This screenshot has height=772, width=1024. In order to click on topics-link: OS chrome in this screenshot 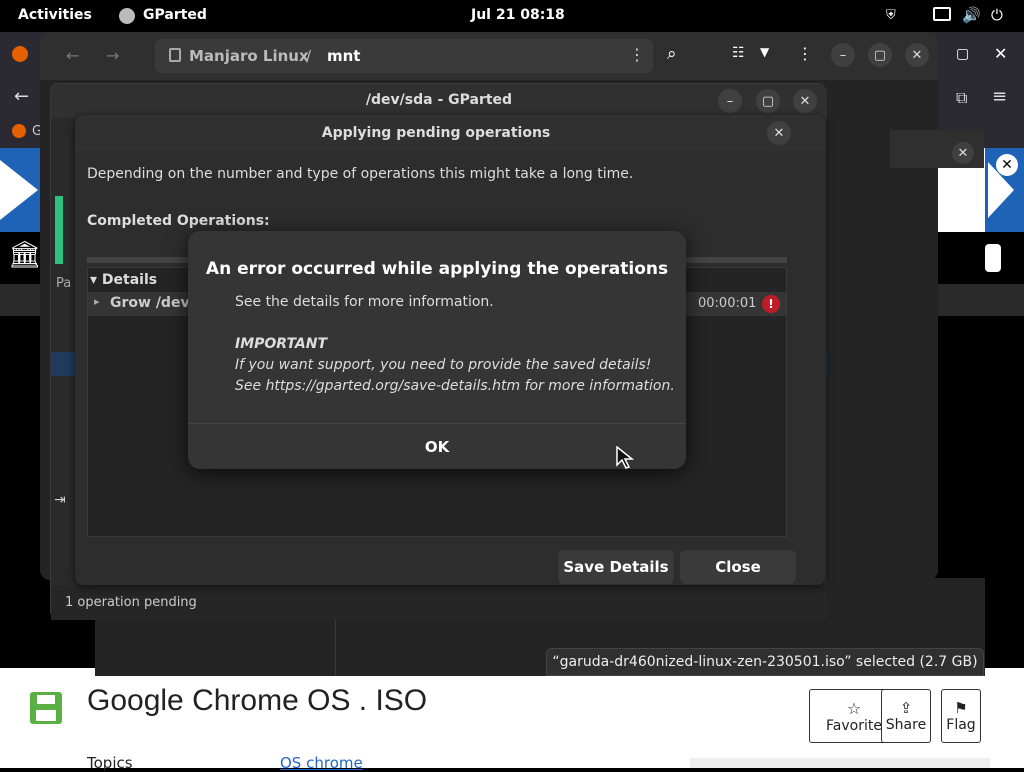, I will do `click(321, 763)`.